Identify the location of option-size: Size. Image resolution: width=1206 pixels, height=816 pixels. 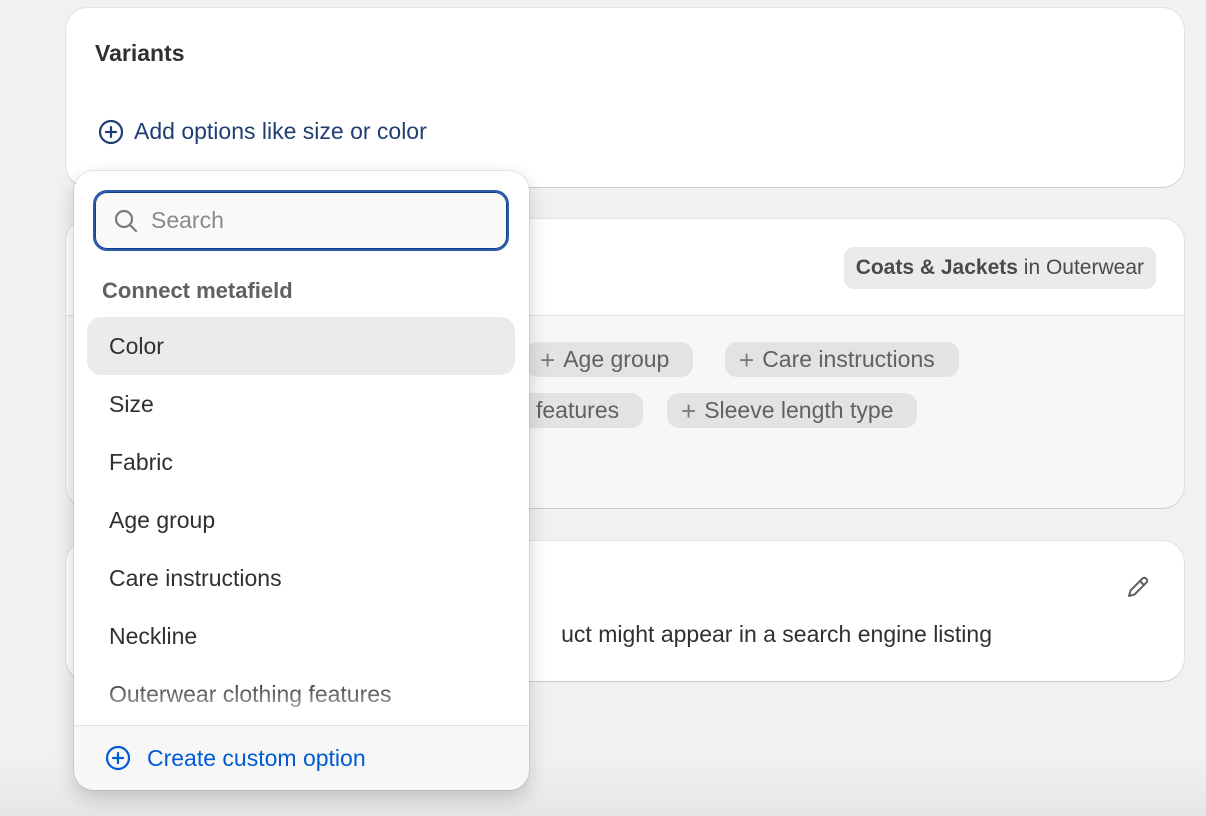
(301, 404).